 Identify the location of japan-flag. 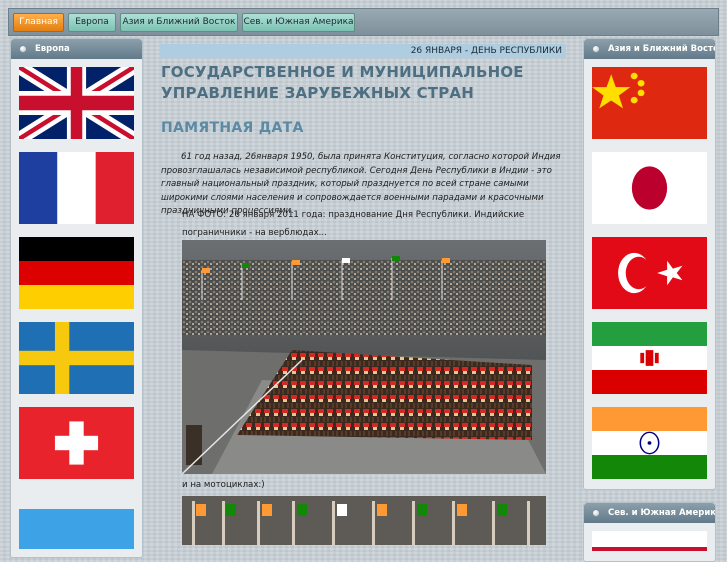
(649, 188).